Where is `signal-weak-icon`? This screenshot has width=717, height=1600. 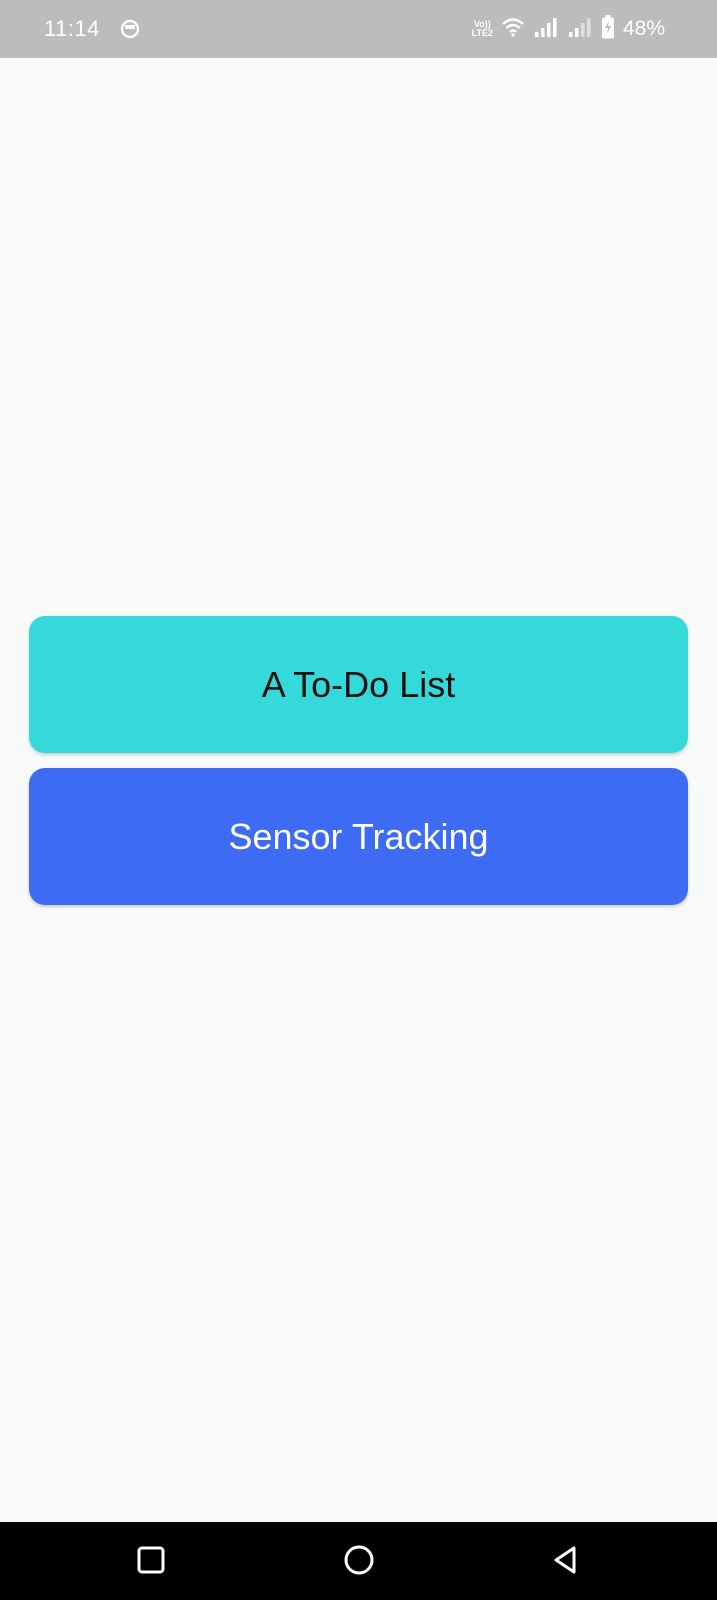 signal-weak-icon is located at coordinates (580, 29).